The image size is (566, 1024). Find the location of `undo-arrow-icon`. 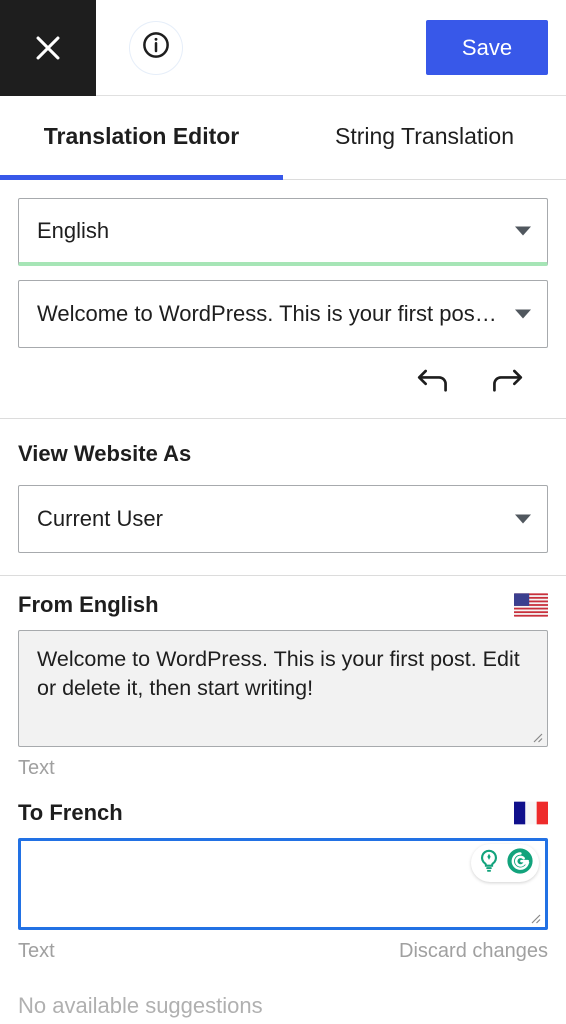

undo-arrow-icon is located at coordinates (434, 382).